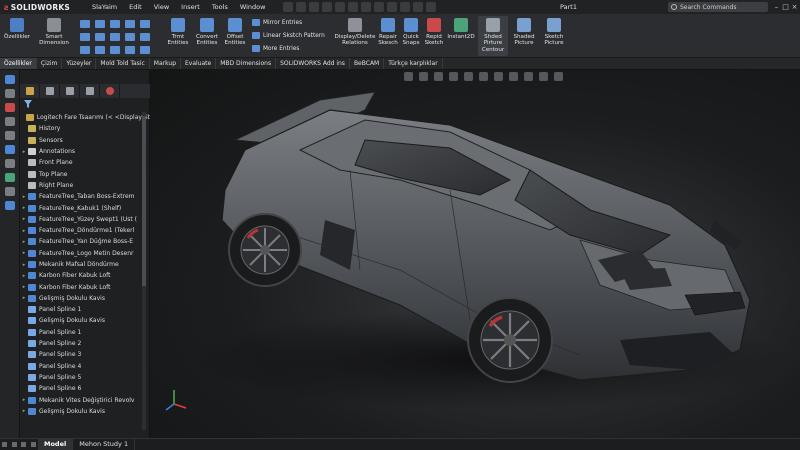 The height and width of the screenshot is (450, 800). Describe the element at coordinates (145, 50) in the screenshot. I see `construction-icon` at that location.